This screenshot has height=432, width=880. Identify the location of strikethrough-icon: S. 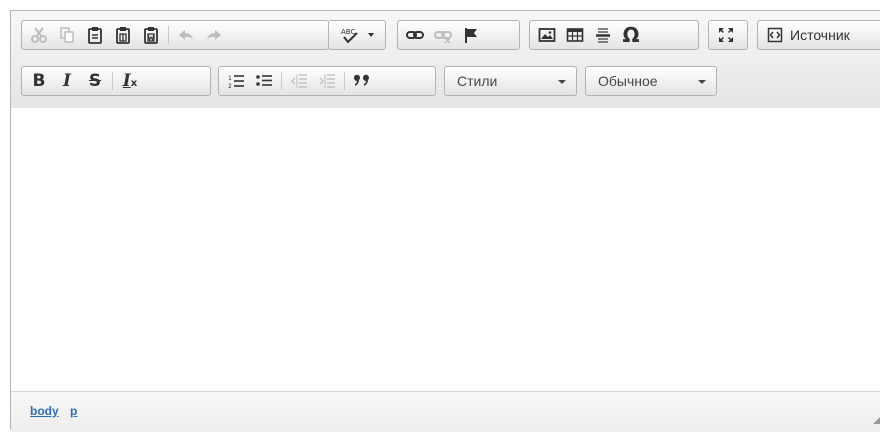
(95, 81).